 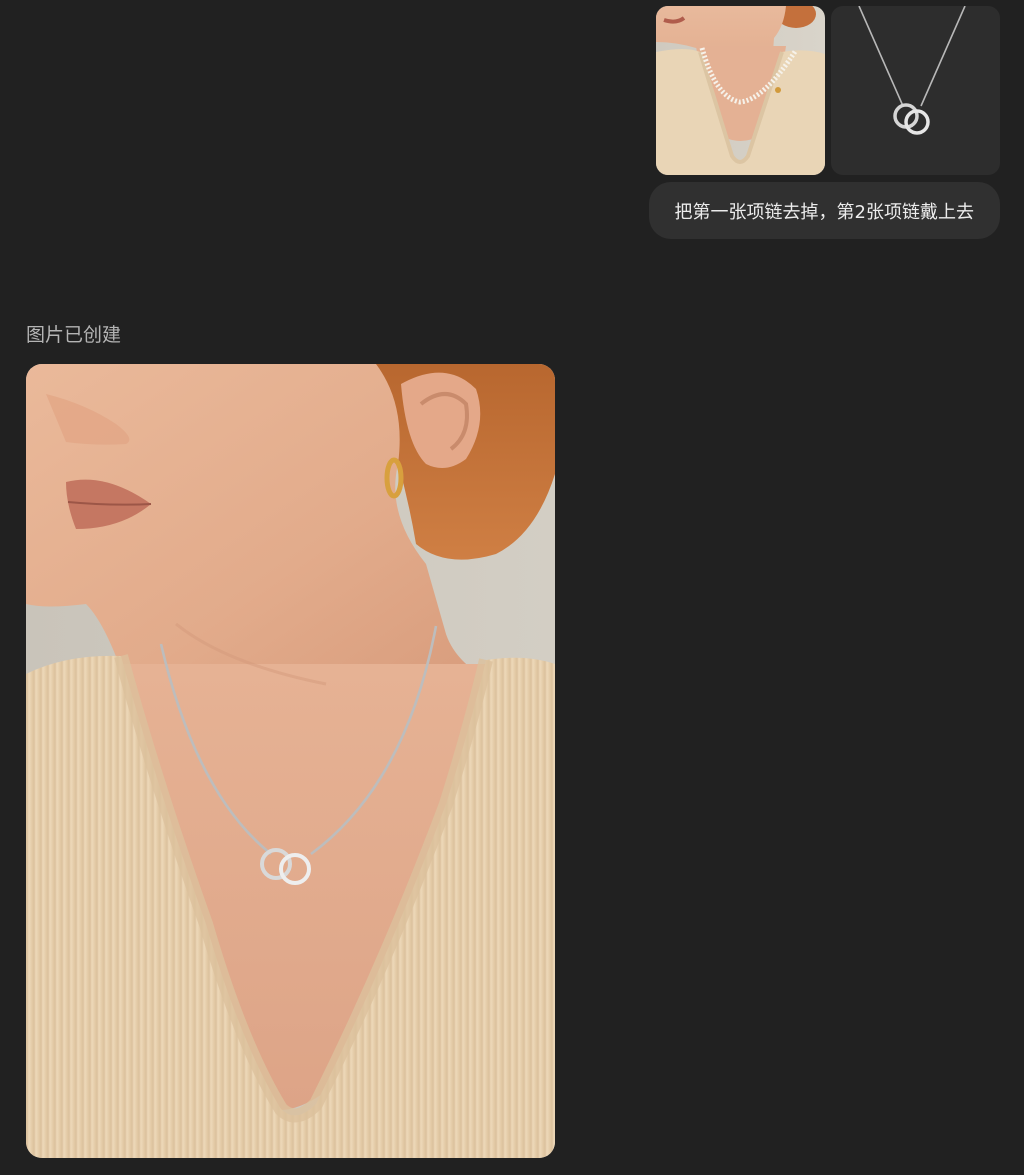 I want to click on user-message-bubble: 把第一张项链去掉，第2张项链戴上去, so click(x=824, y=210).